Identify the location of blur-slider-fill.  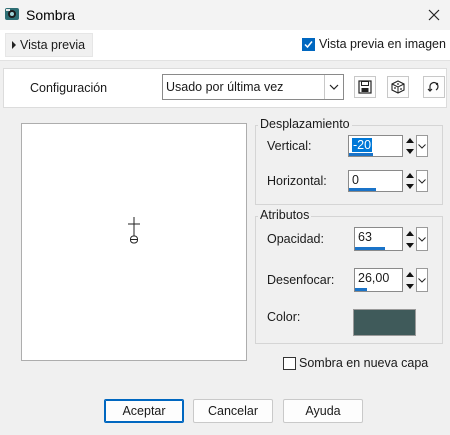
(361, 289).